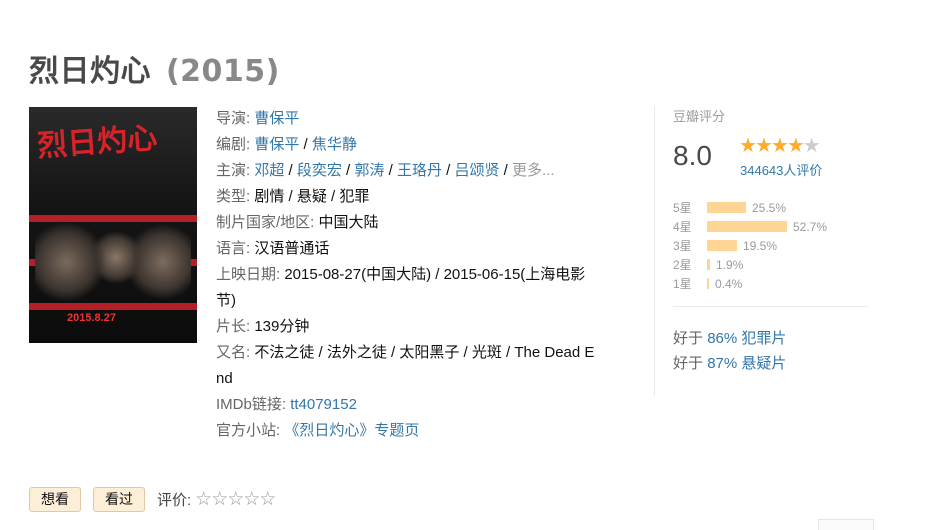 This screenshot has width=952, height=530. What do you see at coordinates (312, 196) in the screenshot?
I see `genre-value: 剧情 / 悬疑 / 犯罪` at bounding box center [312, 196].